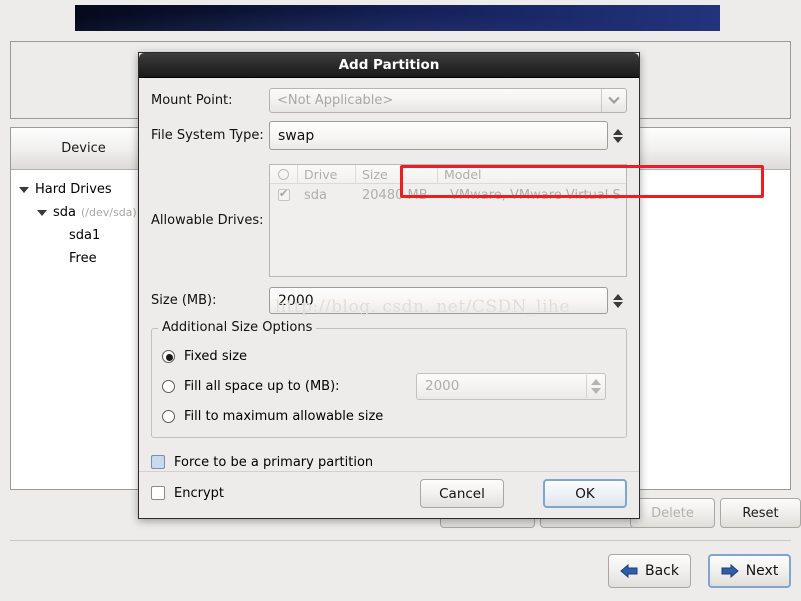 The height and width of the screenshot is (601, 801). Describe the element at coordinates (448, 195) in the screenshot. I see `table-row: sda 20480 MB VMware, VMware Virtual S` at that location.